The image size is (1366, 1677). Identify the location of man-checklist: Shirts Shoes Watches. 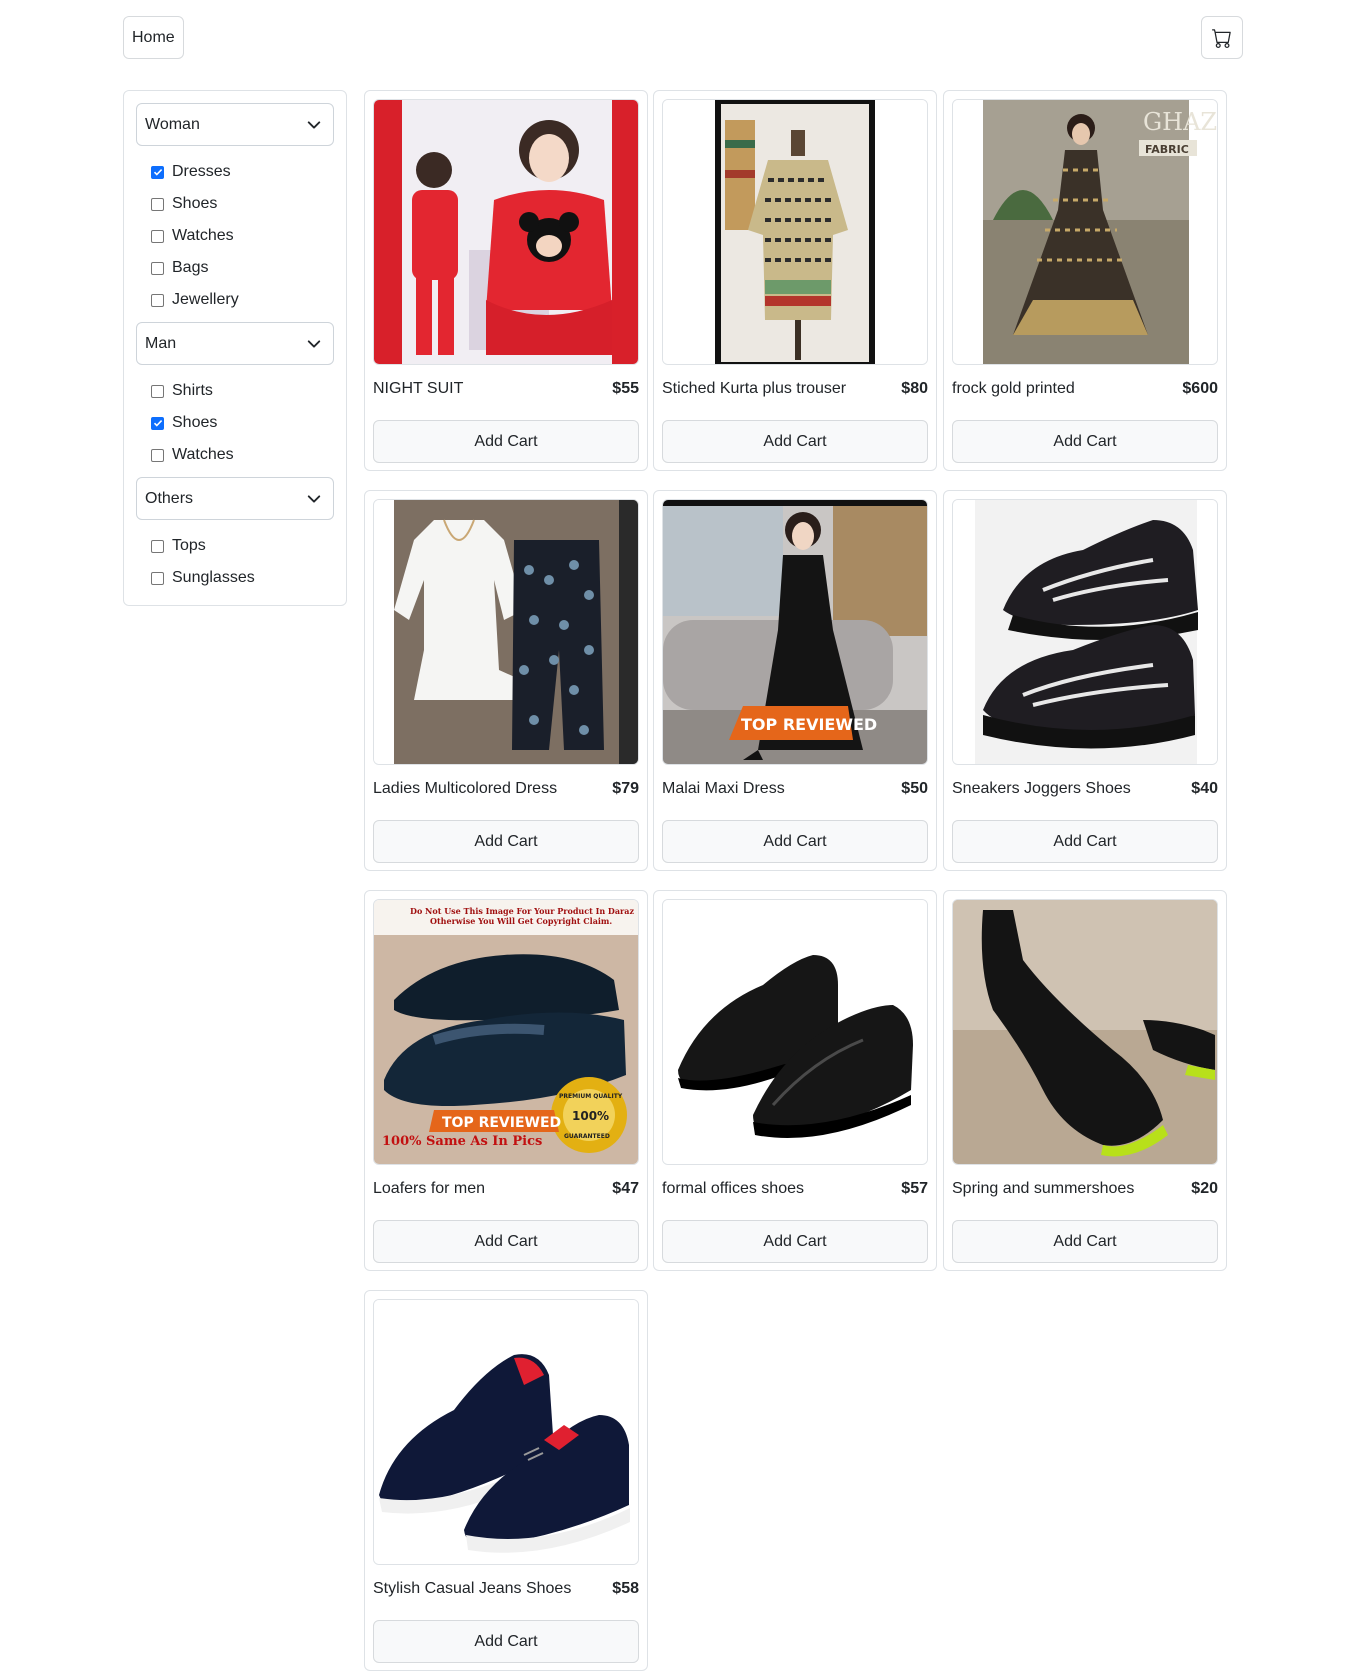
(235, 421).